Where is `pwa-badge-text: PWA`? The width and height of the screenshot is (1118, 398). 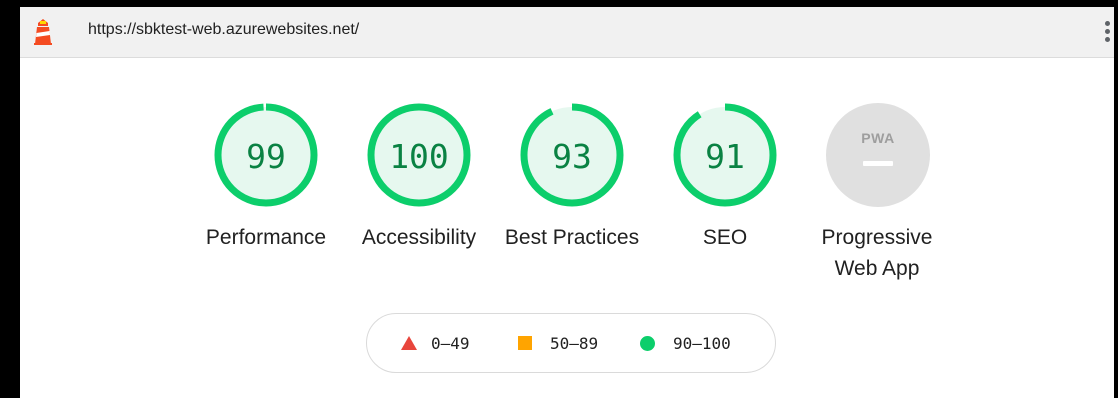
pwa-badge-text: PWA is located at coordinates (878, 138).